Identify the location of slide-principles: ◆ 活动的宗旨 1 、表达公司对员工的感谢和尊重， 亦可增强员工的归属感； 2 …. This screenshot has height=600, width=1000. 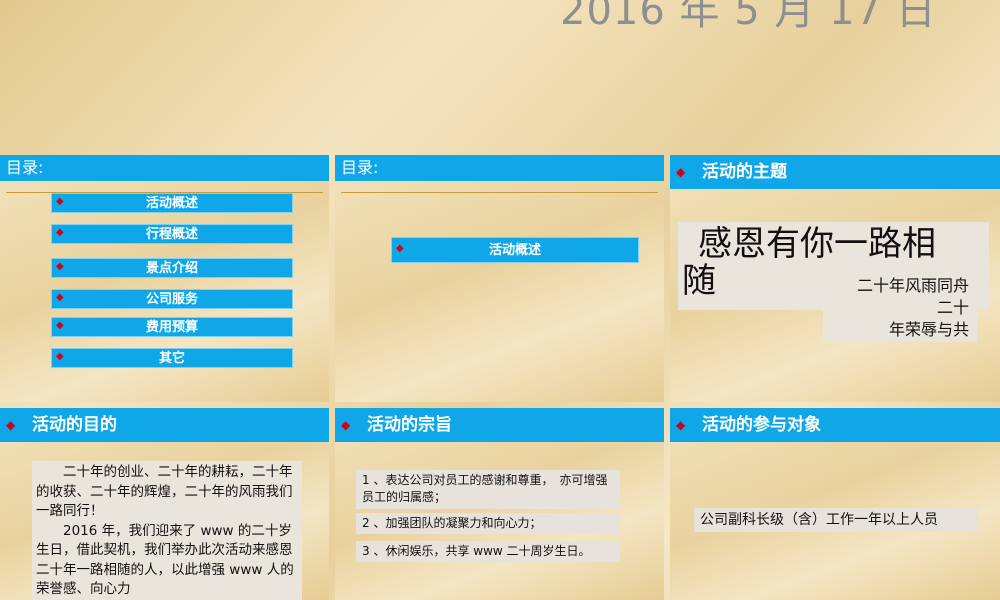
(499, 504).